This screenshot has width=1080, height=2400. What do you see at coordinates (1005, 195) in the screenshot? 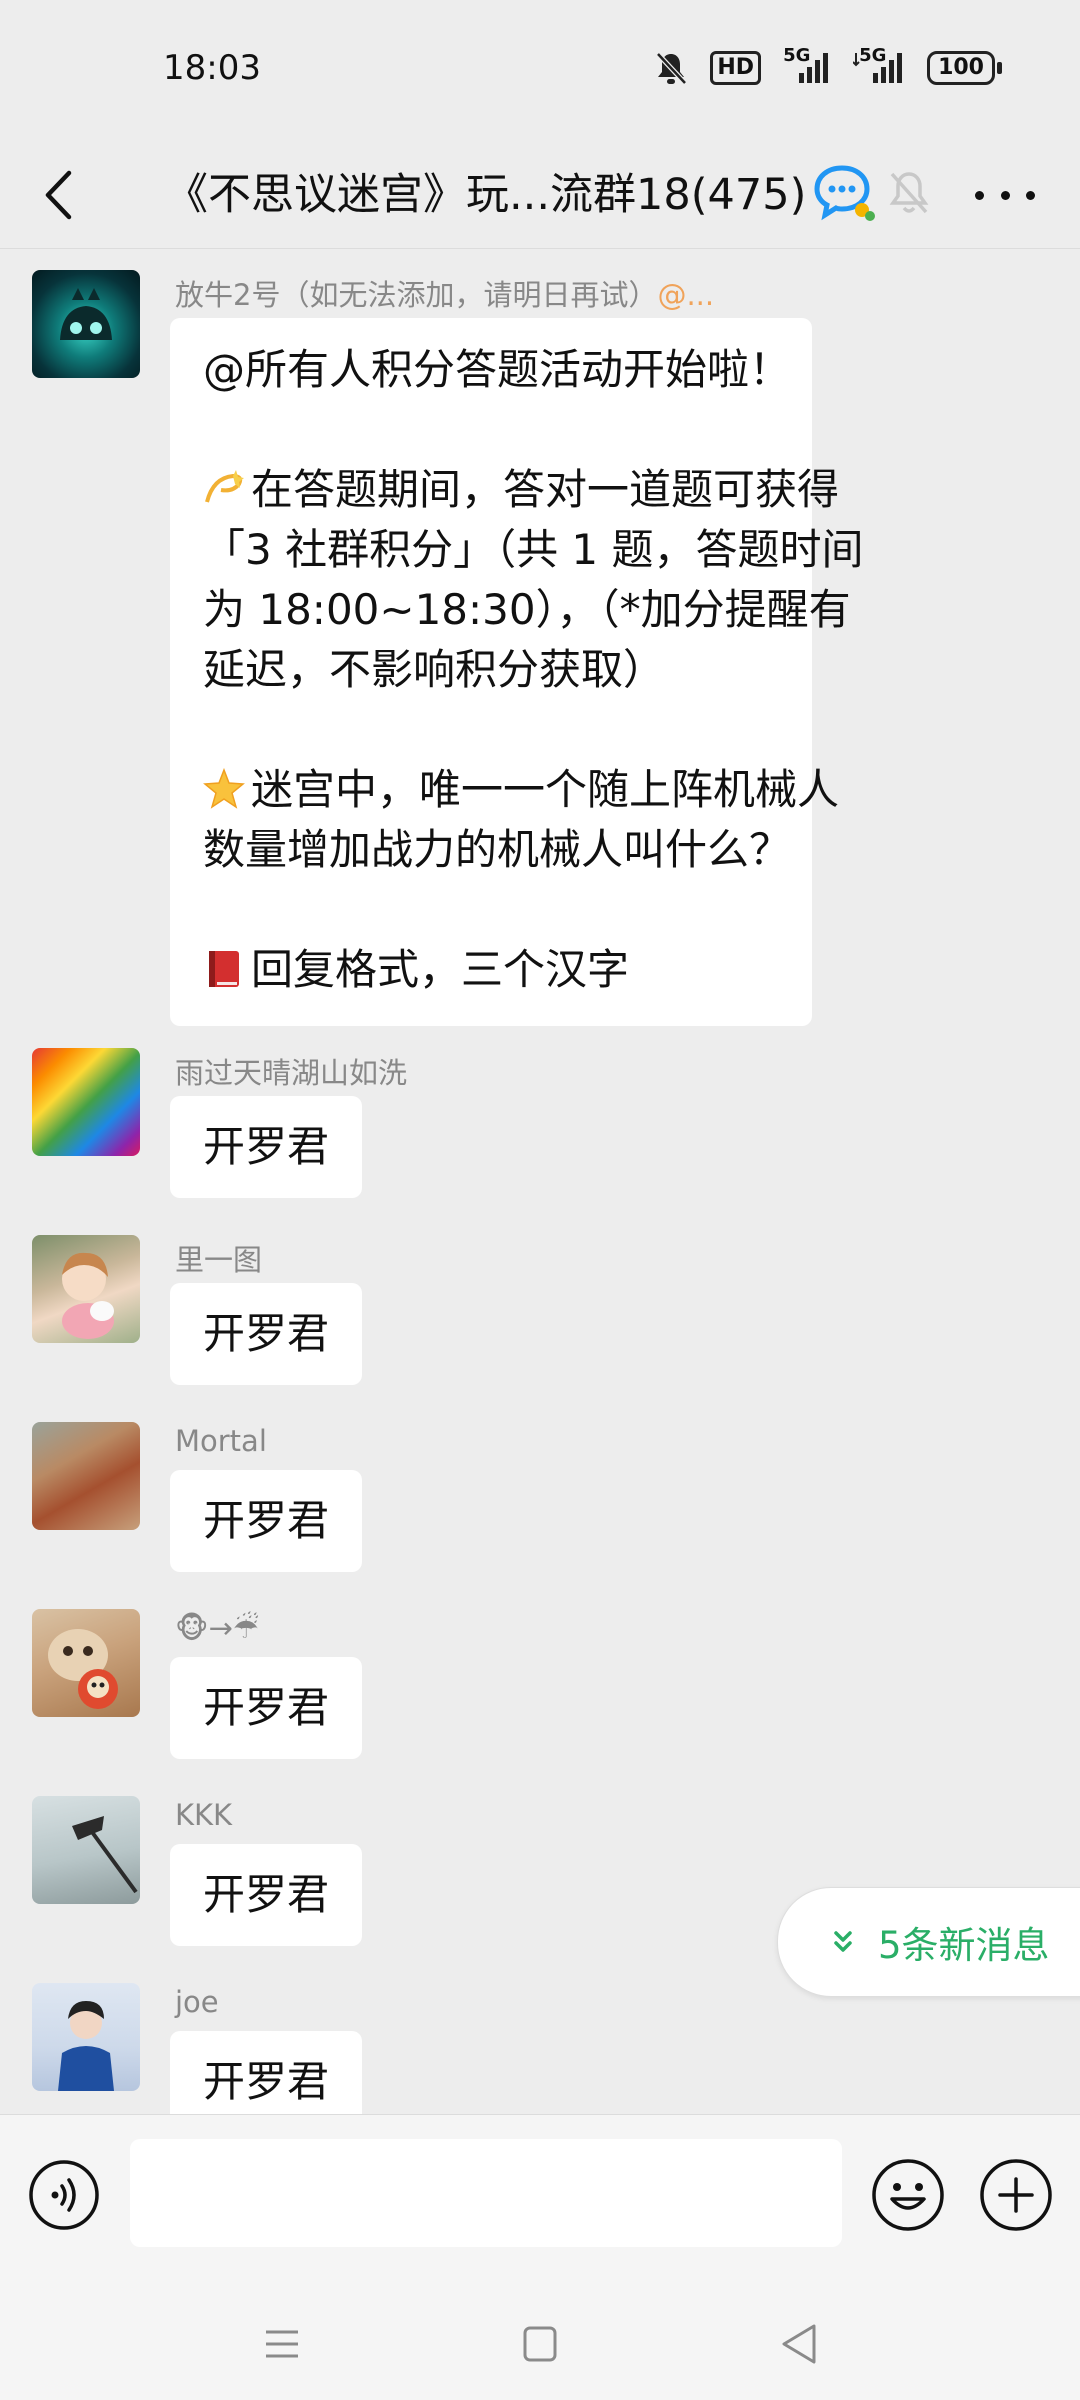
I see `more-options-button` at bounding box center [1005, 195].